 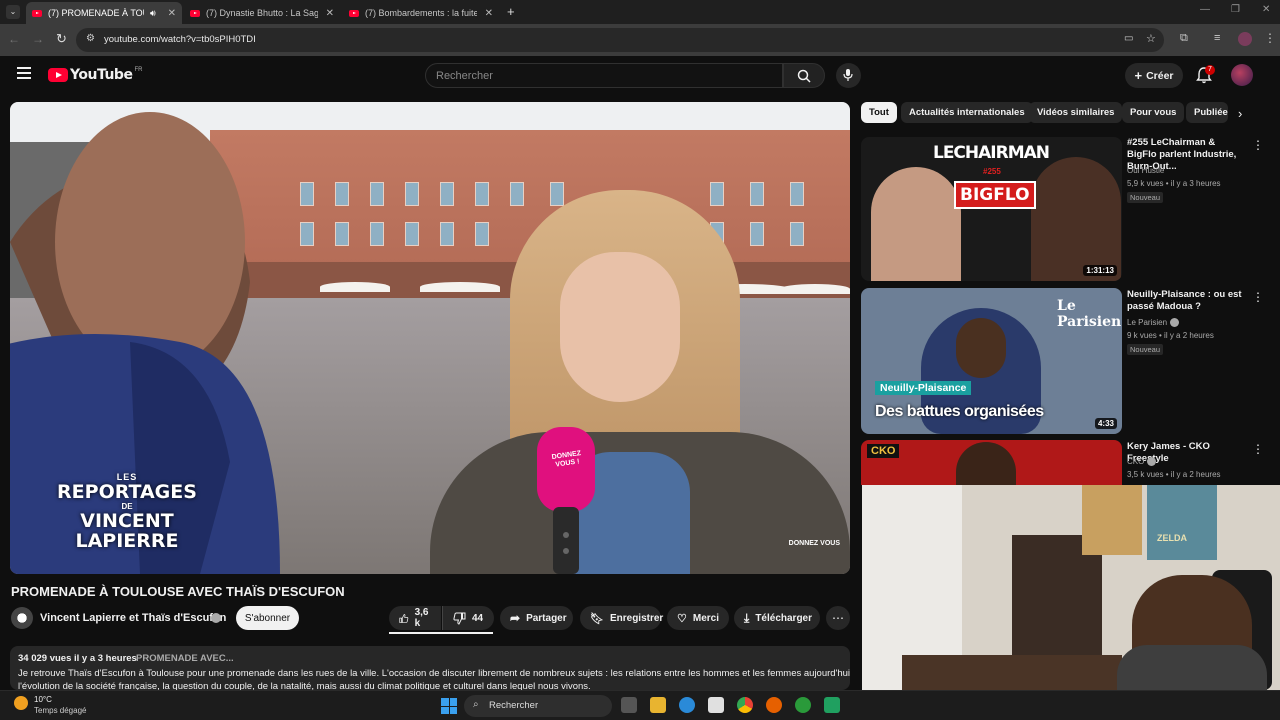 I want to click on firefox-icon, so click(x=774, y=705).